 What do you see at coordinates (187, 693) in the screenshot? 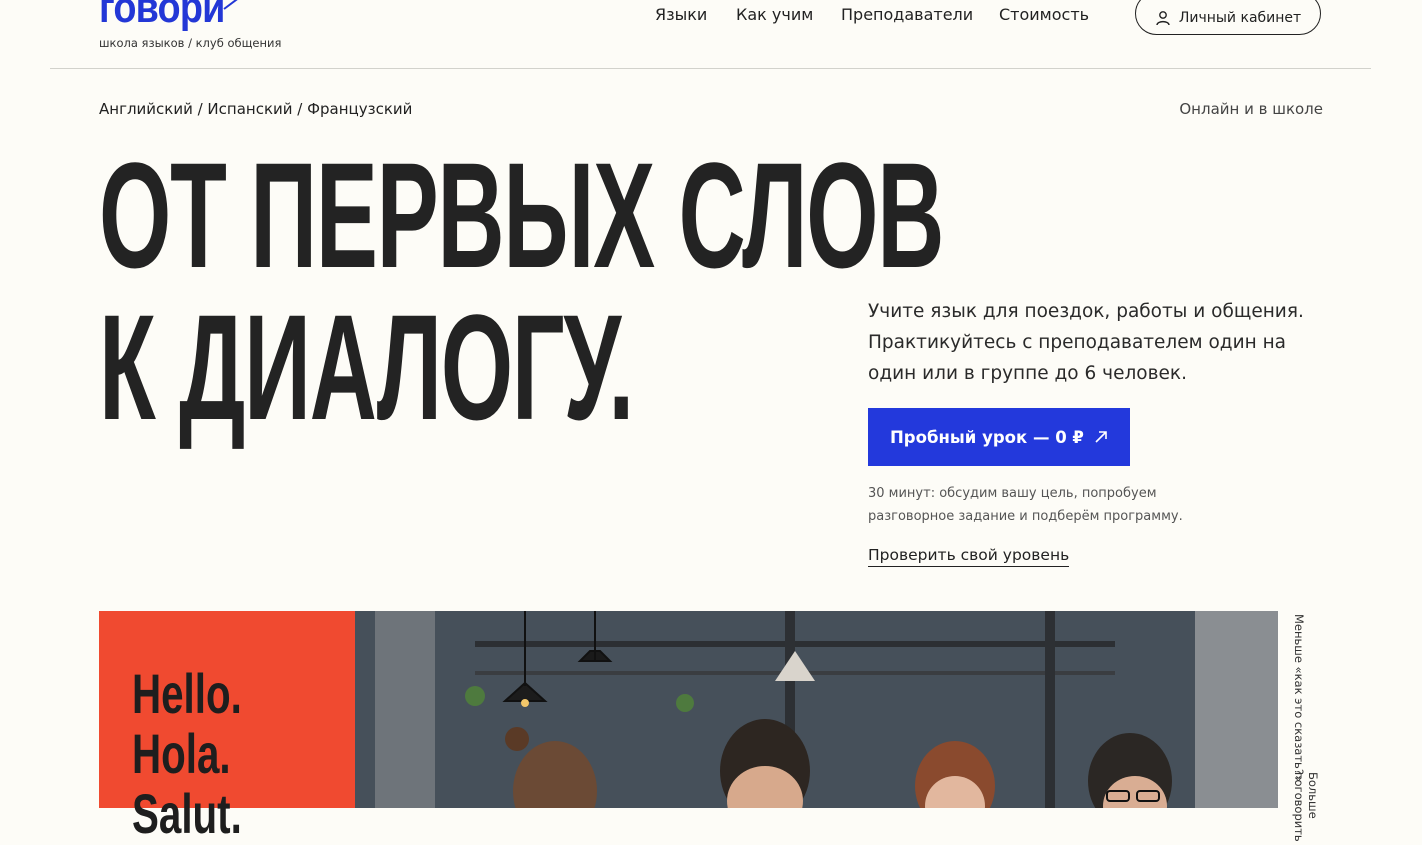
I see `greeting-hello: Hello.` at bounding box center [187, 693].